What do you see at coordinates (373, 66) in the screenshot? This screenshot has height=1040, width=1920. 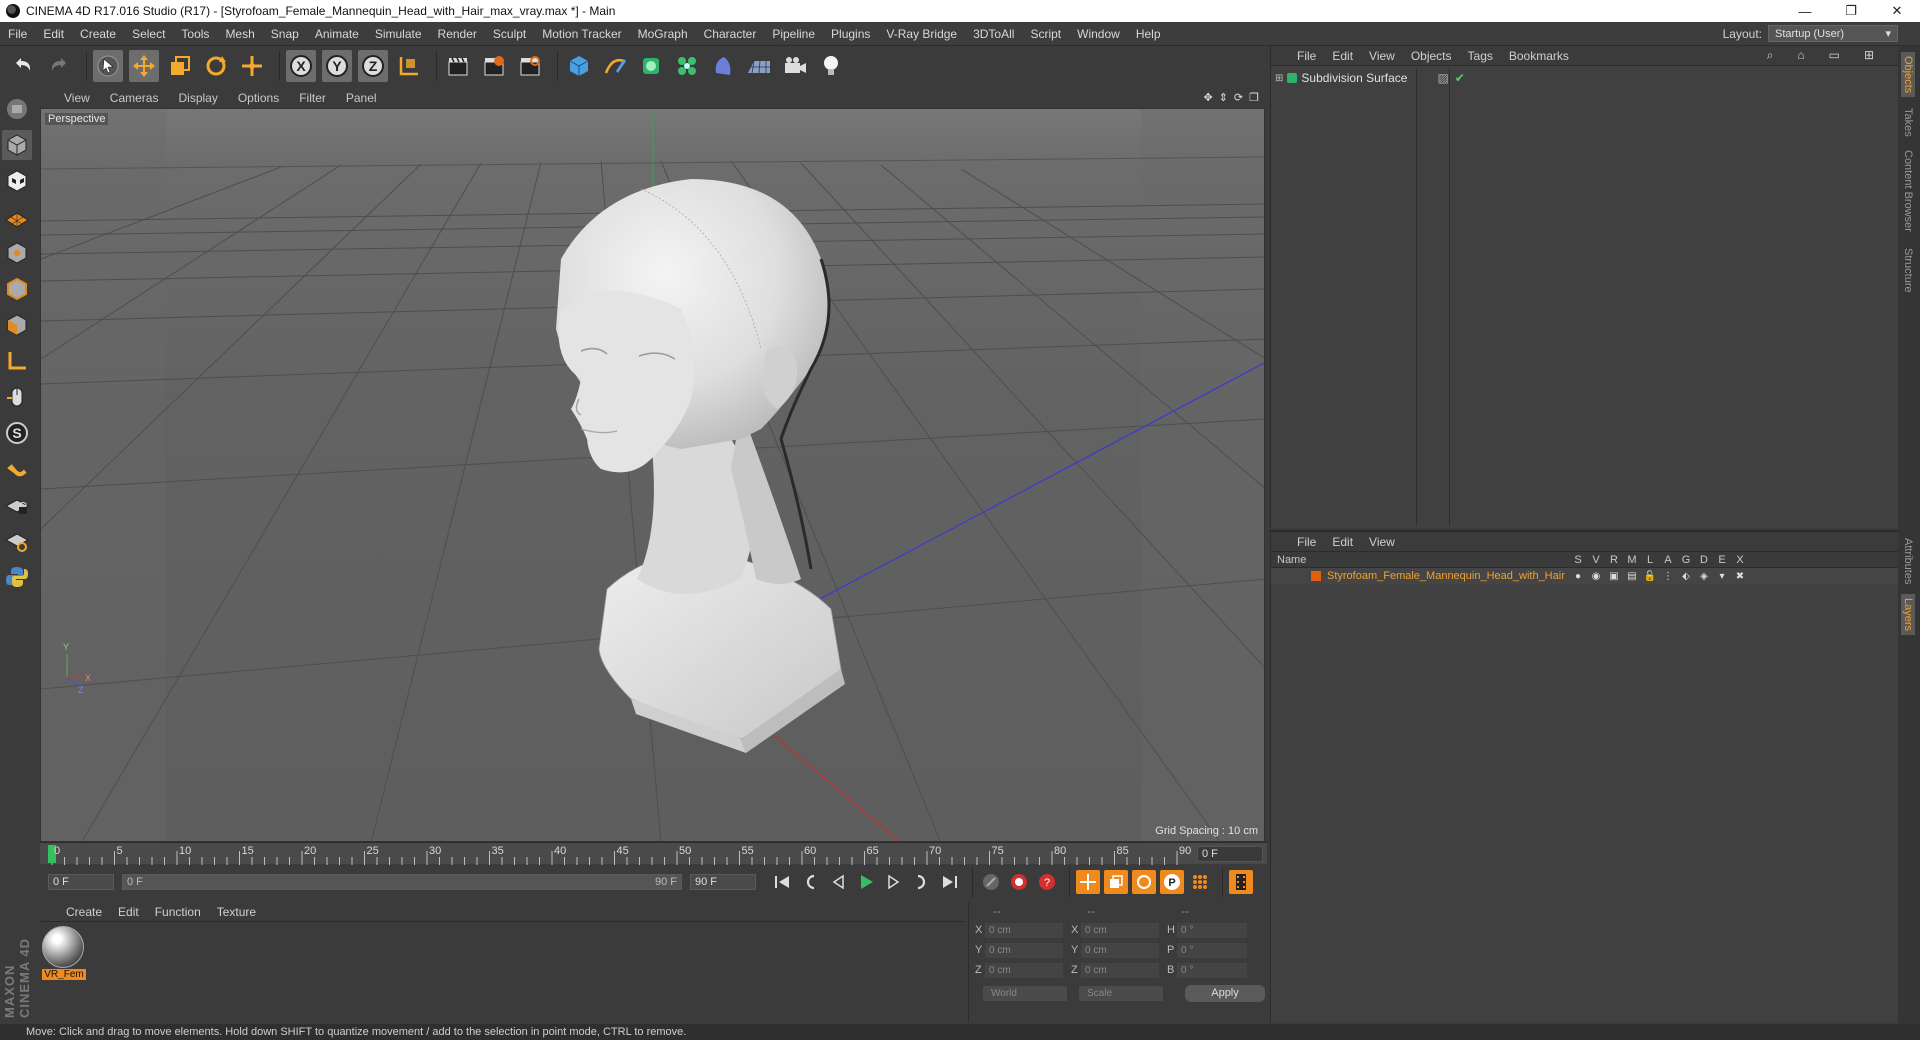 I see `lock-z-axis-button: Z` at bounding box center [373, 66].